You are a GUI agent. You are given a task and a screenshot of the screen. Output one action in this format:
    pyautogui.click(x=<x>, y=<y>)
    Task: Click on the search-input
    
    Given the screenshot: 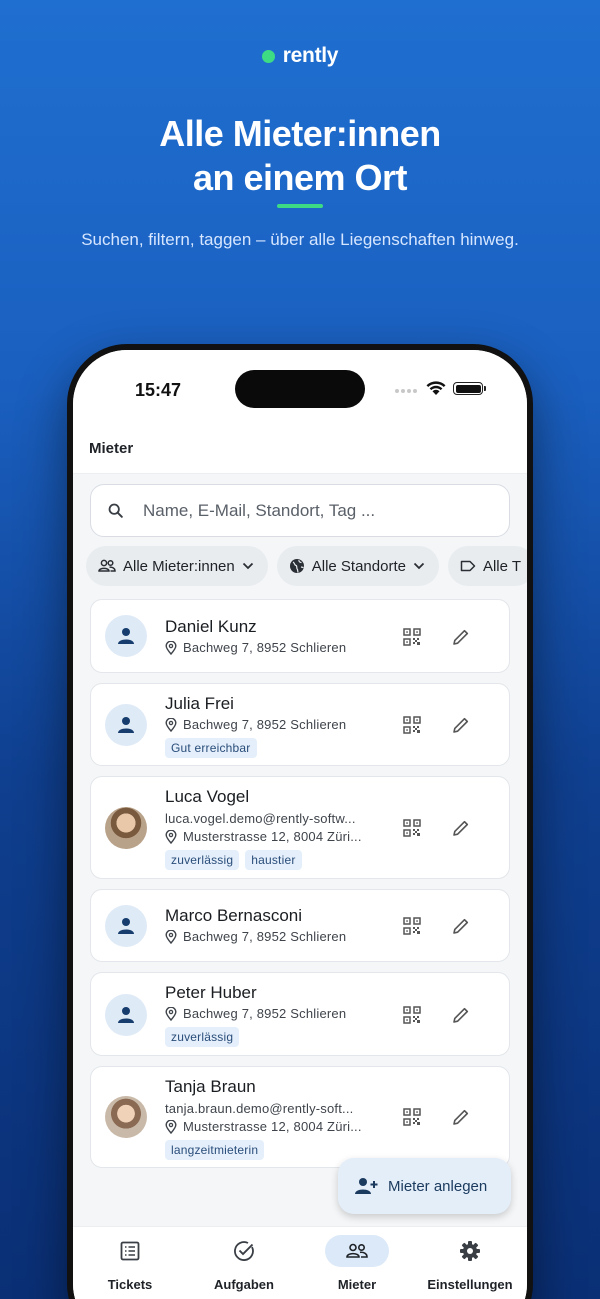 What is the action you would take?
    pyautogui.click(x=313, y=510)
    